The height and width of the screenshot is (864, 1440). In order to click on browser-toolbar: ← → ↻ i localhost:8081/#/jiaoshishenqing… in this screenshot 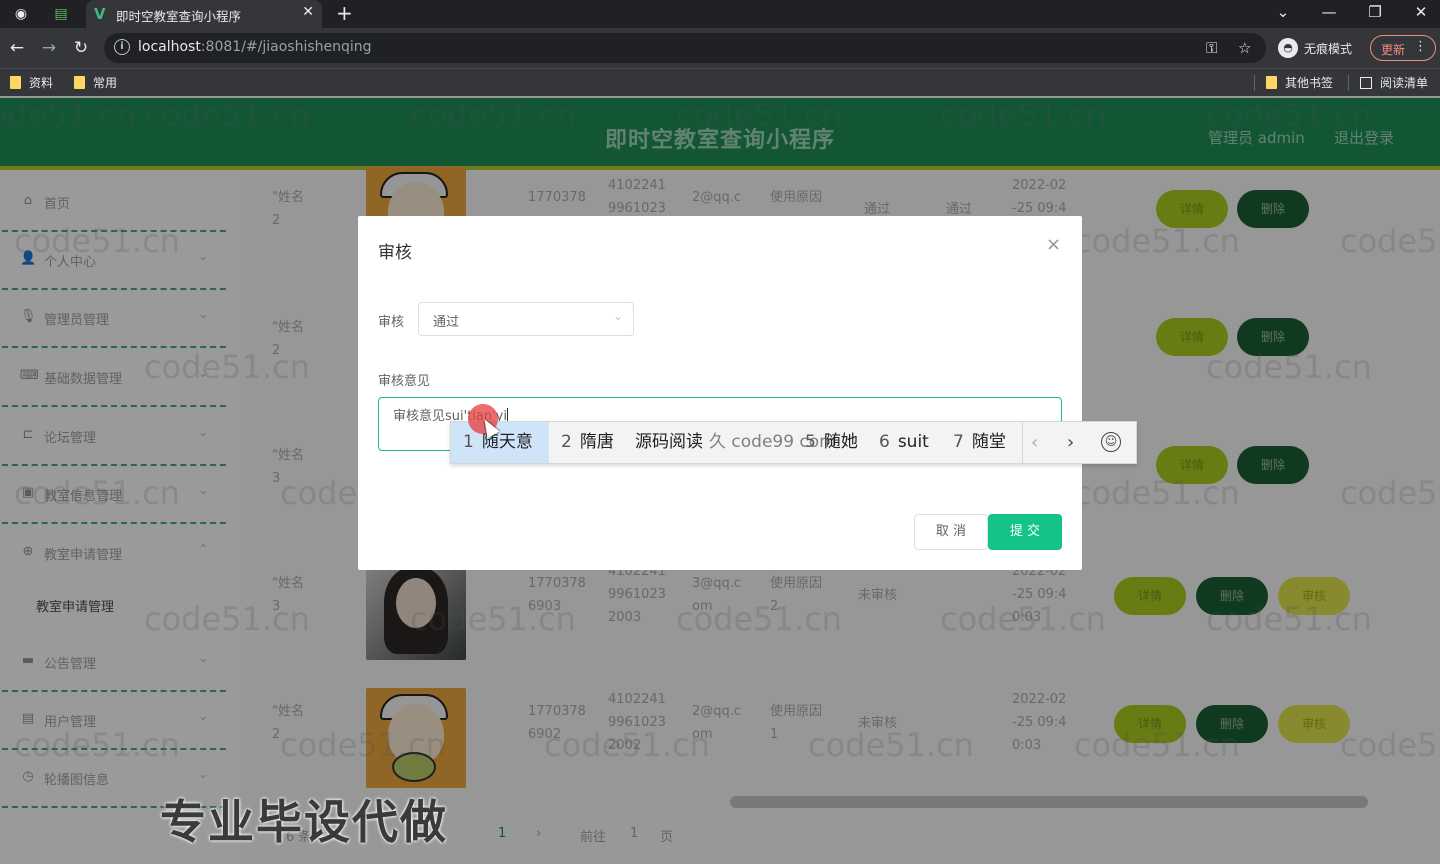, I will do `click(720, 48)`.